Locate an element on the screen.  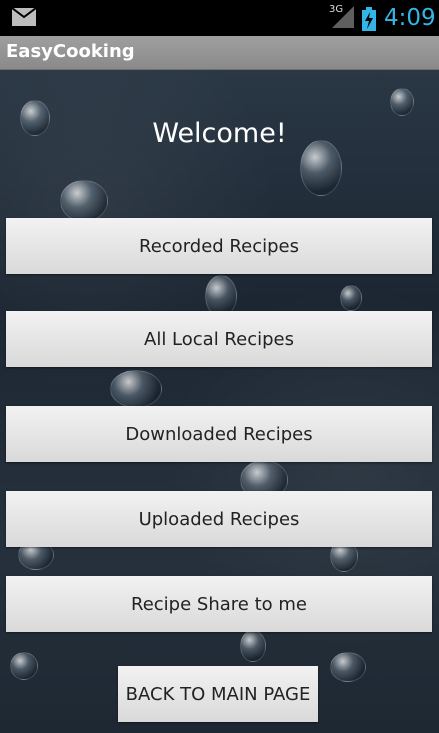
welcome-heading: Welcome! is located at coordinates (219, 133).